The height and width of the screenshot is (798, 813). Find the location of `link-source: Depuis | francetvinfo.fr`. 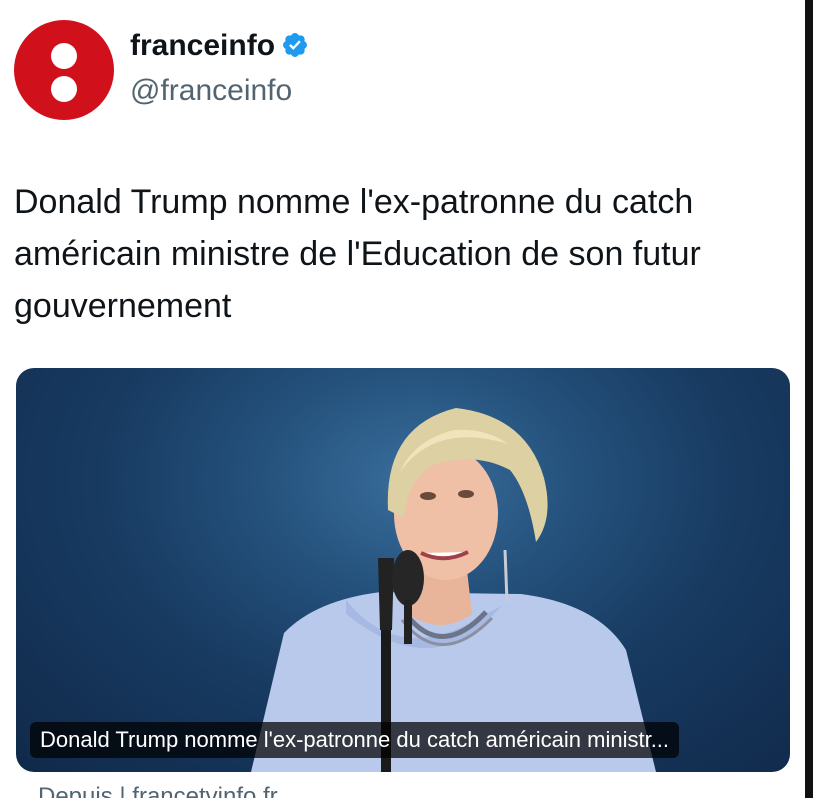

link-source: Depuis | francetvinfo.fr is located at coordinates (158, 790).